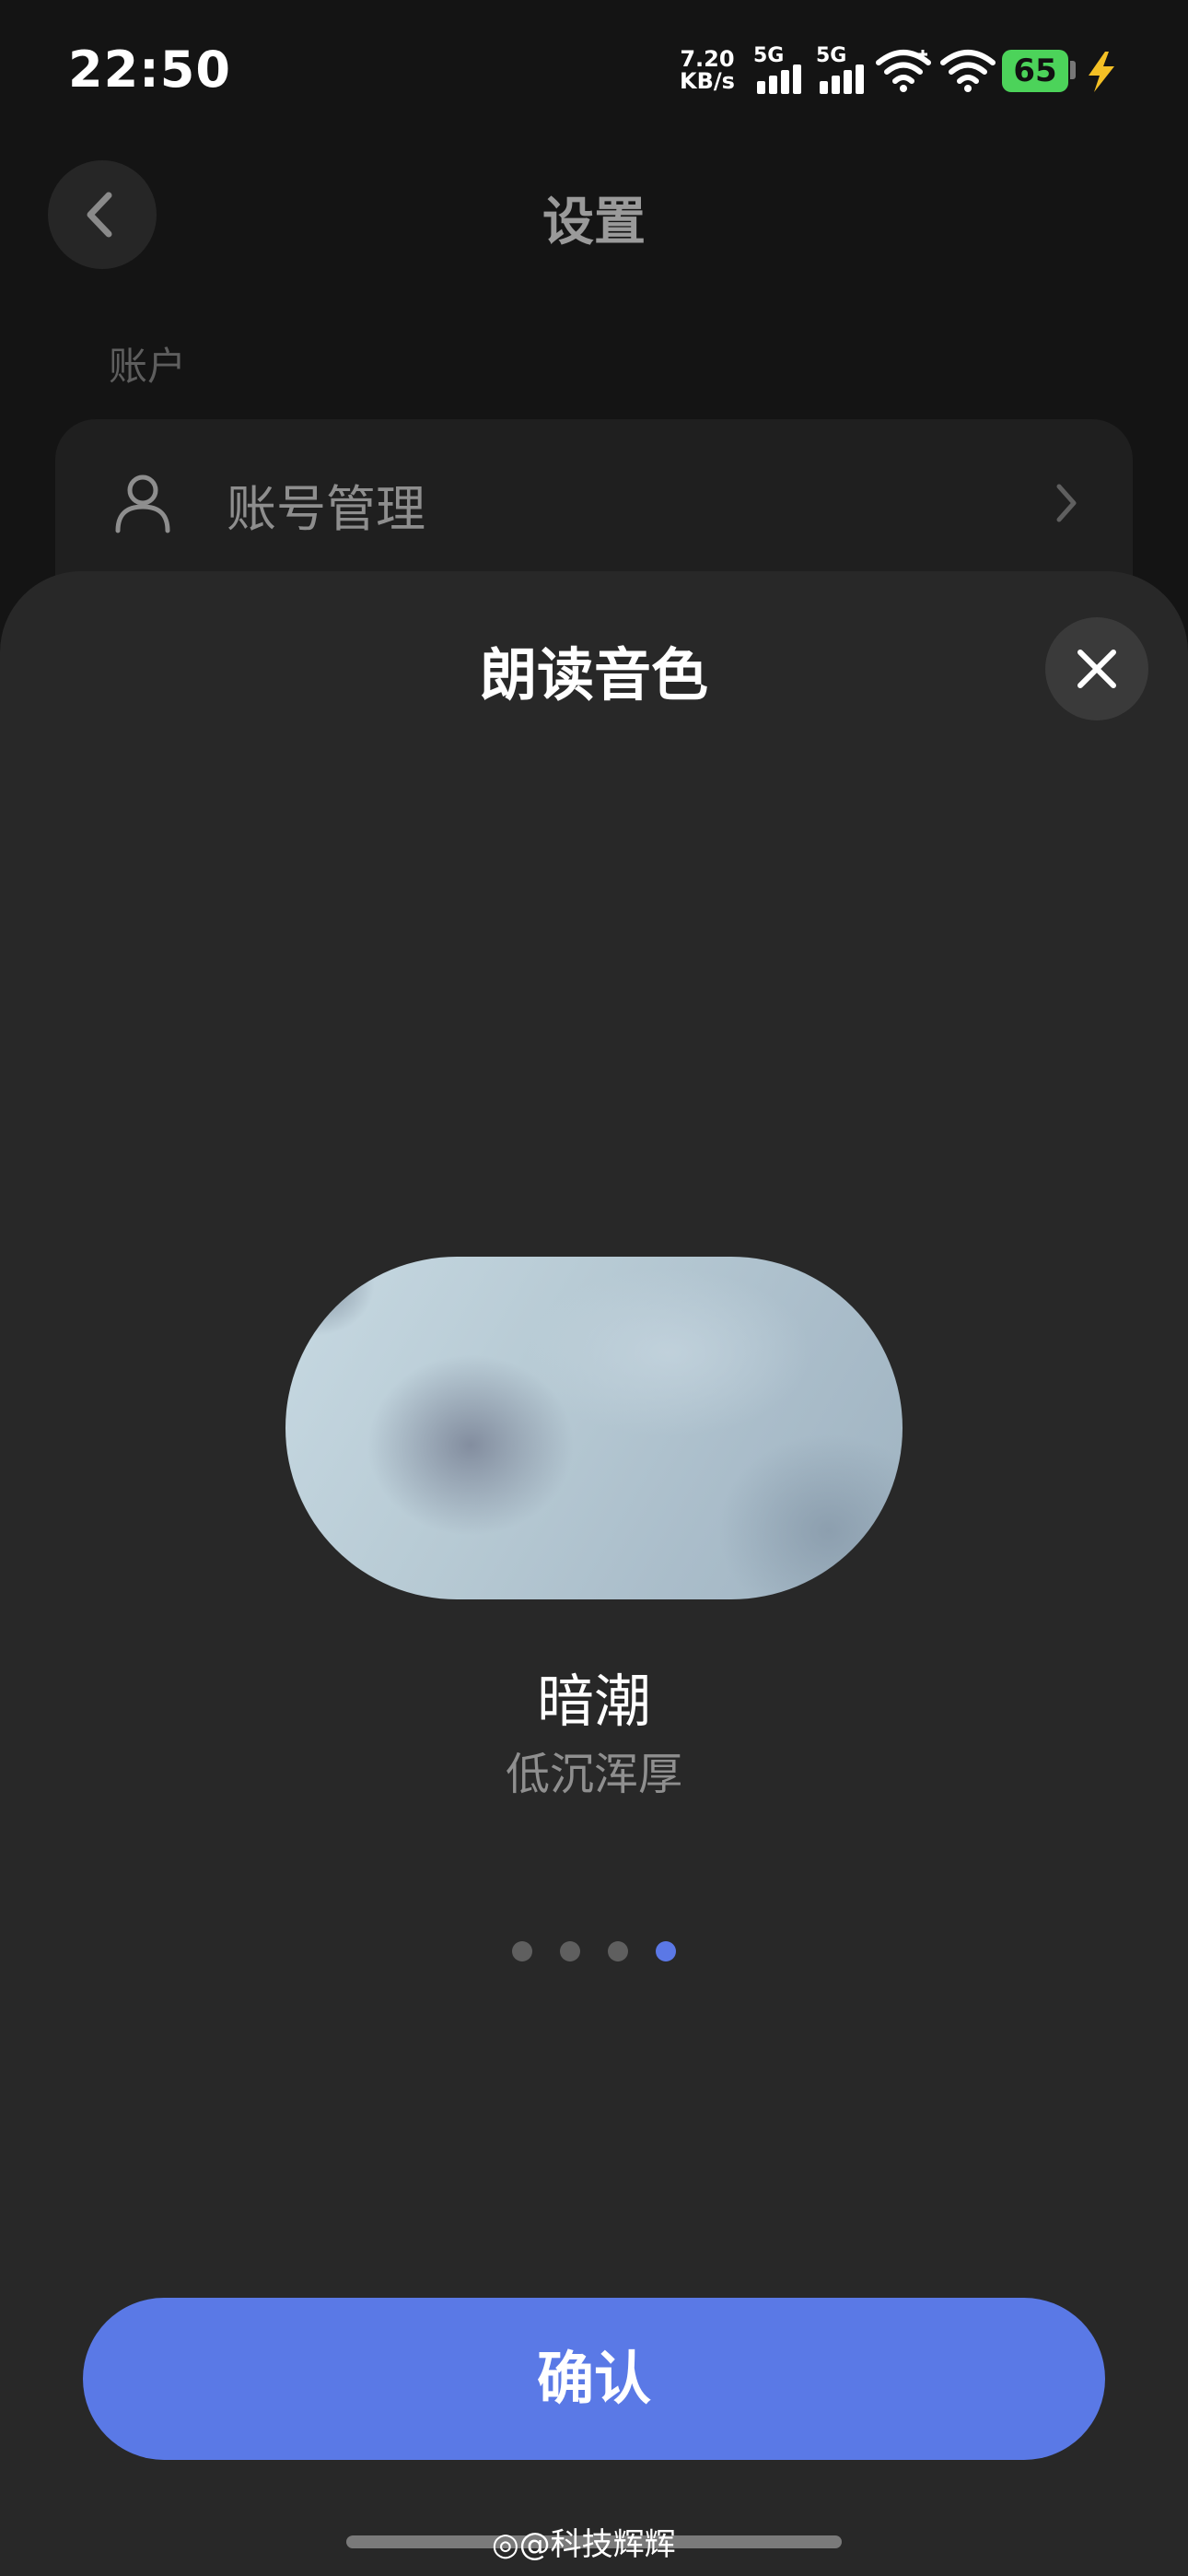 This screenshot has width=1188, height=2576. Describe the element at coordinates (1073, 70) in the screenshot. I see `battery-cap` at that location.